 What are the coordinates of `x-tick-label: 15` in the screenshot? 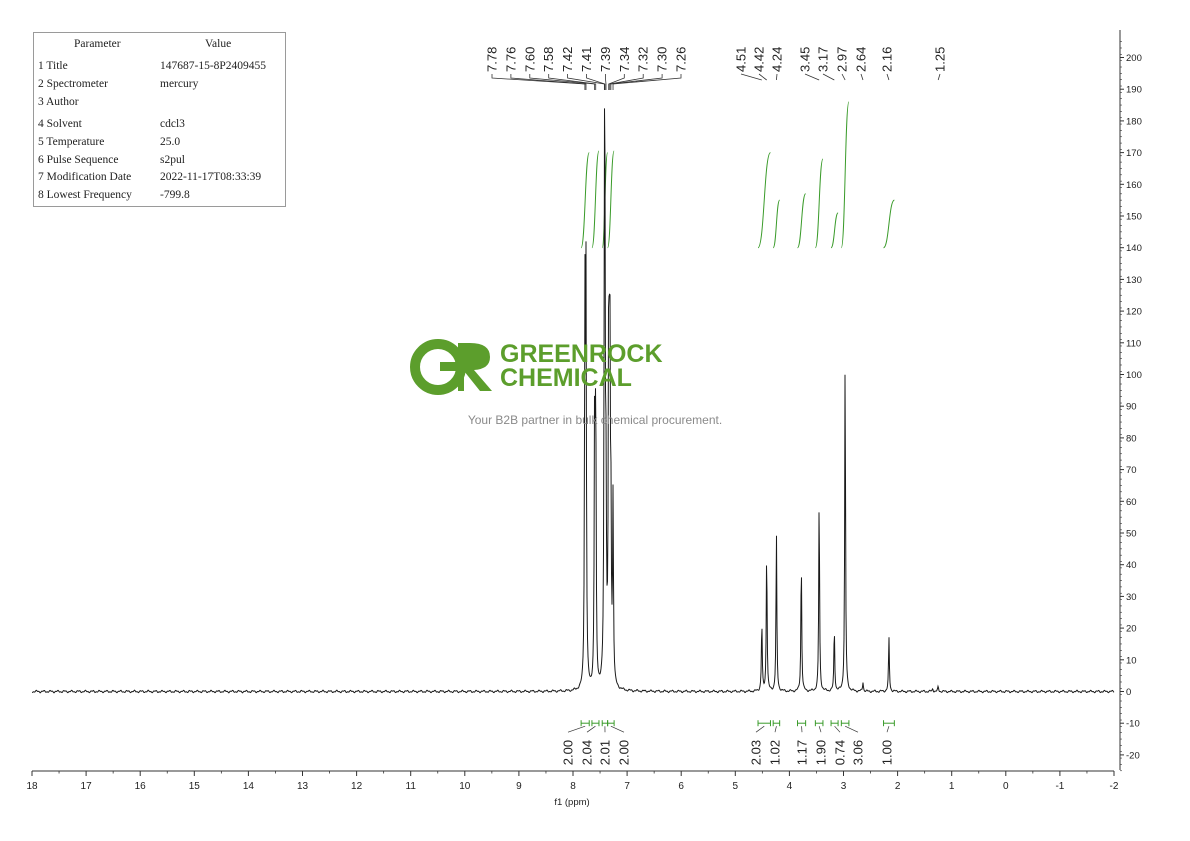 It's located at (195, 786).